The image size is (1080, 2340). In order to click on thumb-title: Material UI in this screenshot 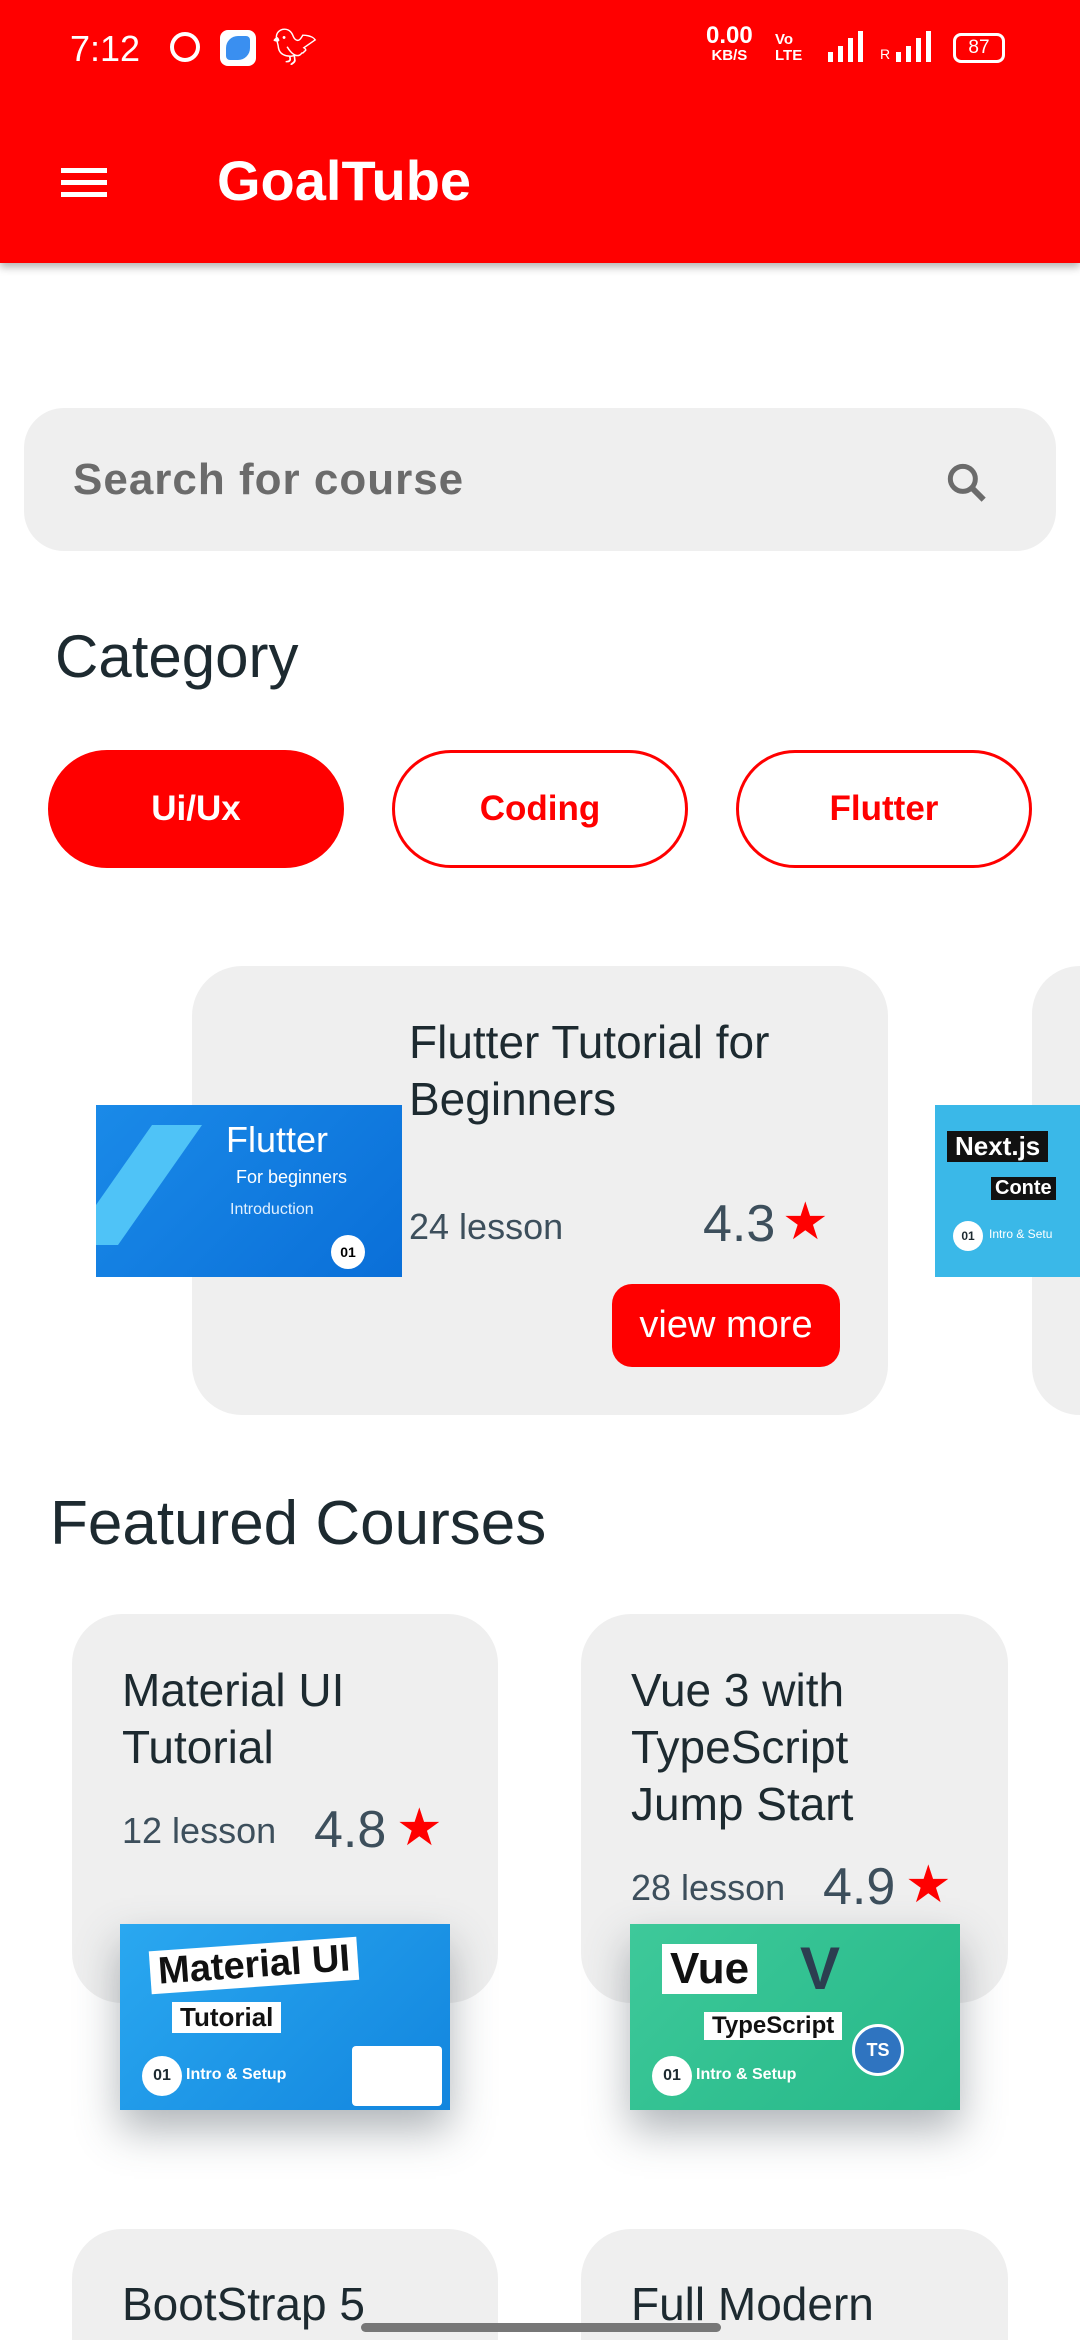, I will do `click(254, 1965)`.